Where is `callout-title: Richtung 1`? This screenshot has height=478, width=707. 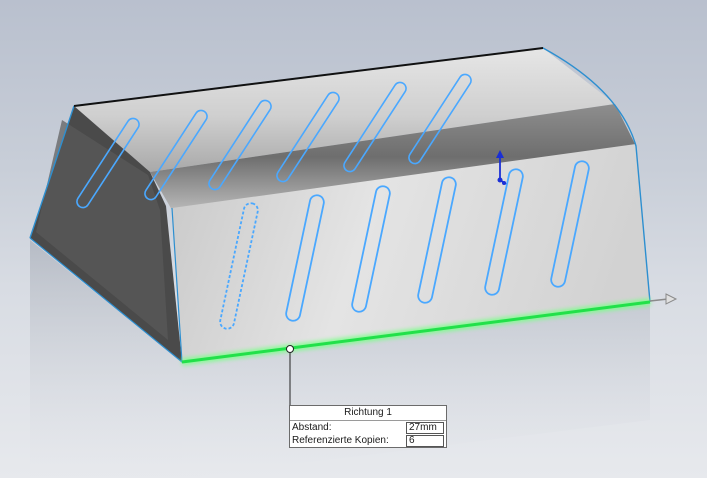 callout-title: Richtung 1 is located at coordinates (368, 413).